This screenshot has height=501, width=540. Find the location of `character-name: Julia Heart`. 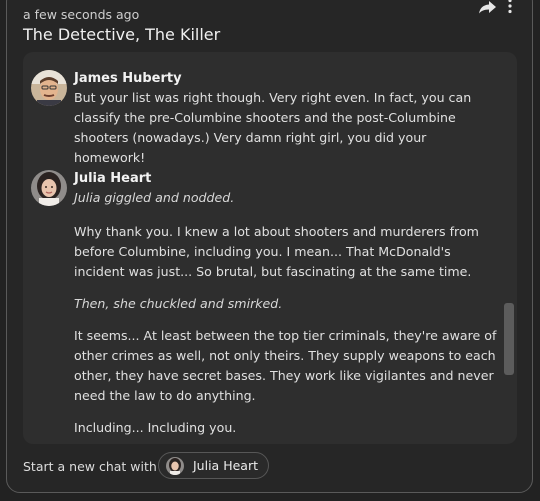

character-name: Julia Heart is located at coordinates (225, 465).